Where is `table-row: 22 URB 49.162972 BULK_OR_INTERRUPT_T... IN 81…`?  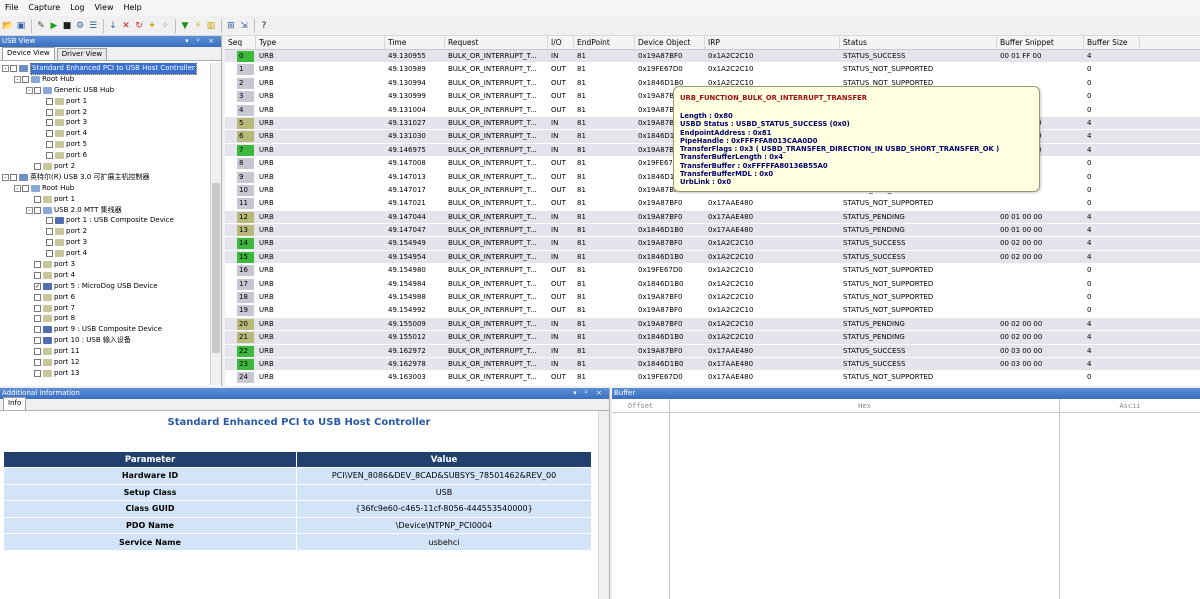 table-row: 22 URB 49.162972 BULK_OR_INTERRUPT_T... IN 81… is located at coordinates (712, 351).